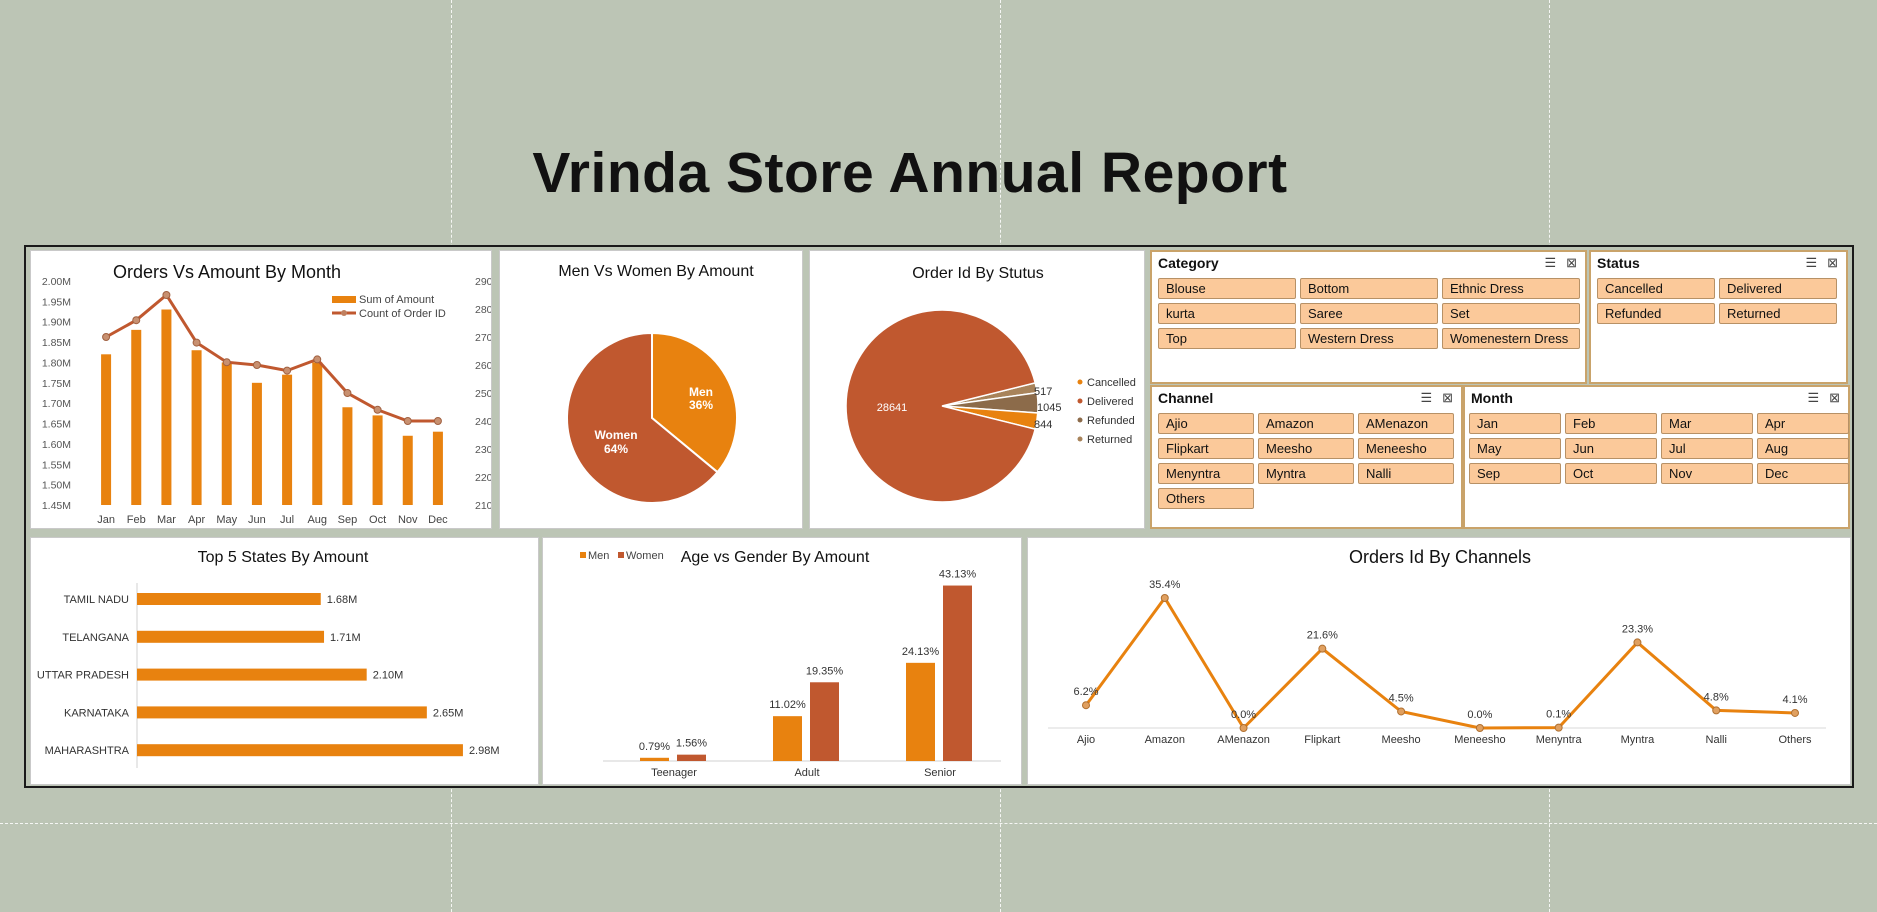 The image size is (1877, 912). Describe the element at coordinates (484, 751) in the screenshot. I see `state-value-label: 2.98M` at that location.